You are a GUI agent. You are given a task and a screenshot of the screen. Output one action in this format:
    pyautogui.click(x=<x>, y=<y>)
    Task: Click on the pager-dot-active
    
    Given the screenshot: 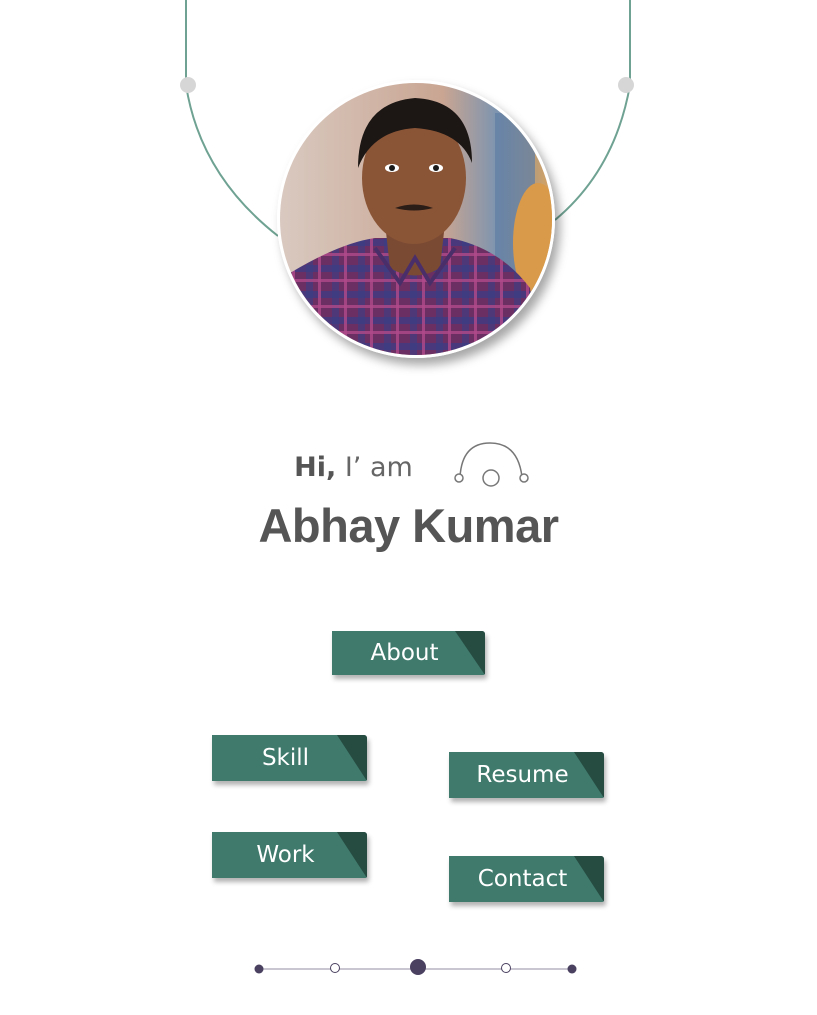 What is the action you would take?
    pyautogui.click(x=418, y=967)
    